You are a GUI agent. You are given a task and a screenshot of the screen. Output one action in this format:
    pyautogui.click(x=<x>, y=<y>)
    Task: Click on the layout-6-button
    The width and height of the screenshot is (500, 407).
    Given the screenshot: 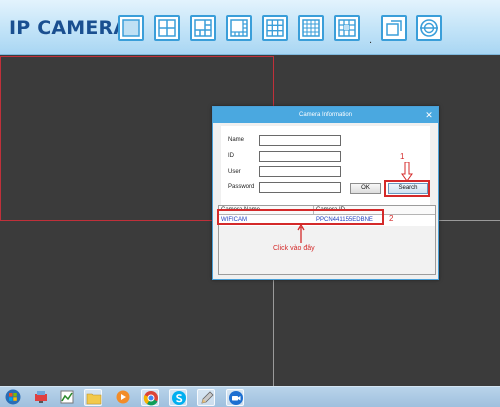 What is the action you would take?
    pyautogui.click(x=203, y=28)
    